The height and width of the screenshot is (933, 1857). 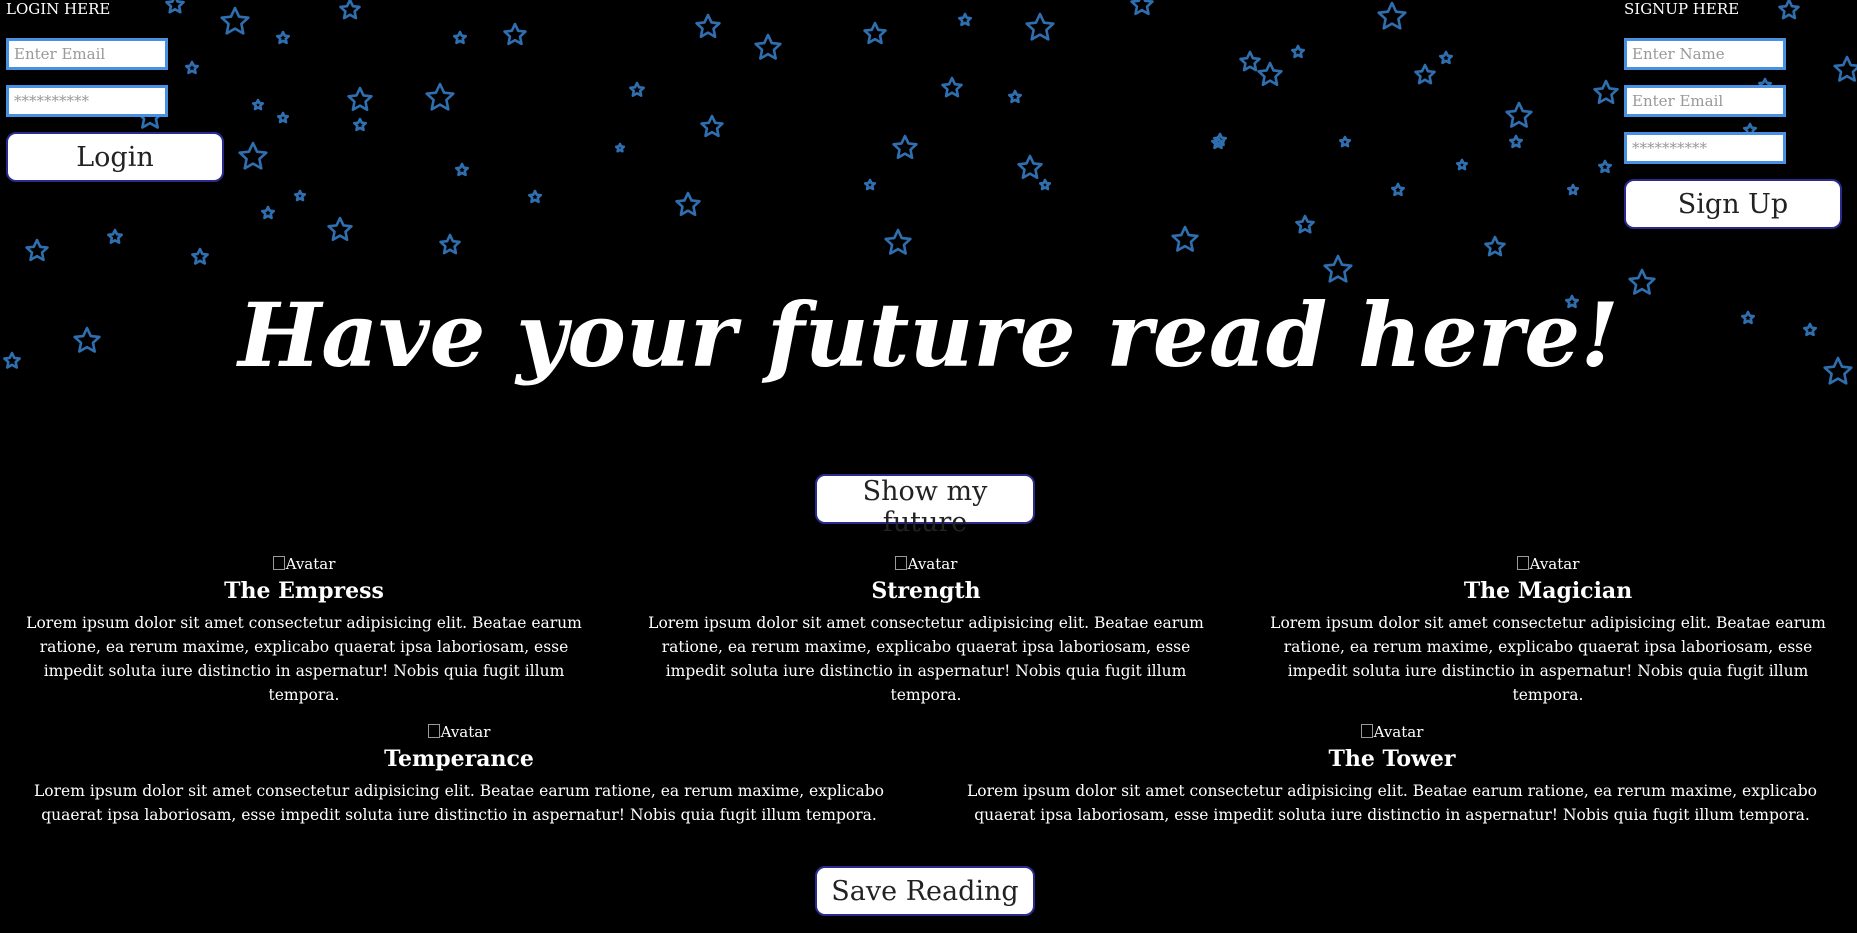 What do you see at coordinates (926, 591) in the screenshot?
I see `card-title: Strength` at bounding box center [926, 591].